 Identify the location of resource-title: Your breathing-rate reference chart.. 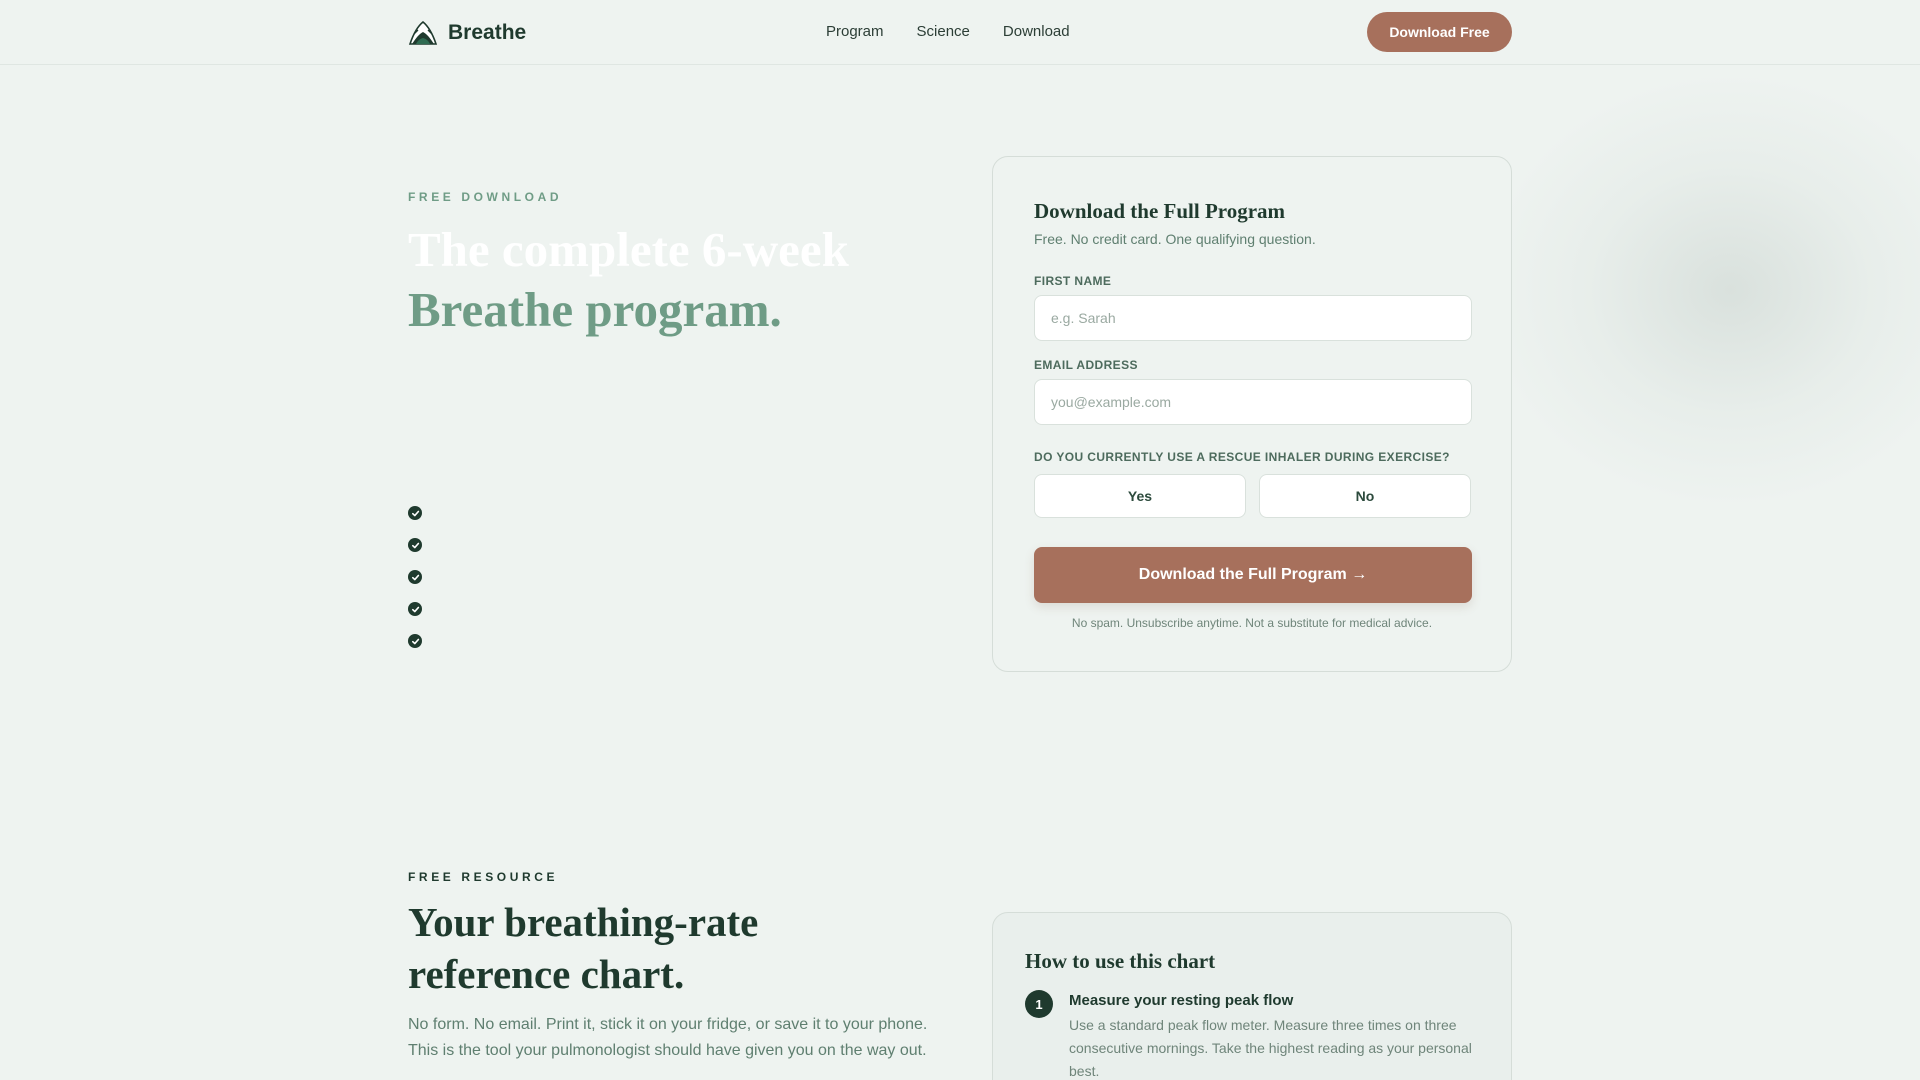
(583, 948).